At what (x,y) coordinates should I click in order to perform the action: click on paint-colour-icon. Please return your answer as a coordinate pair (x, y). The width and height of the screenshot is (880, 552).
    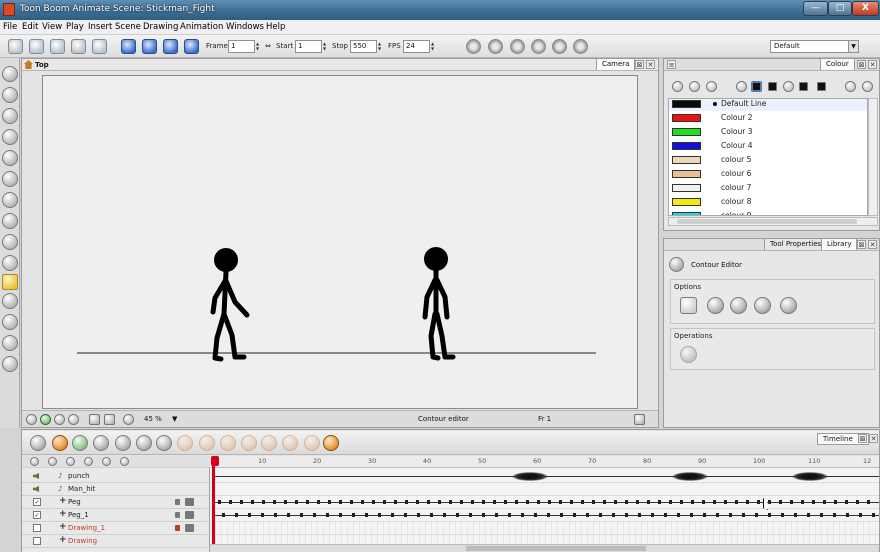
    Looking at the image, I should click on (788, 86).